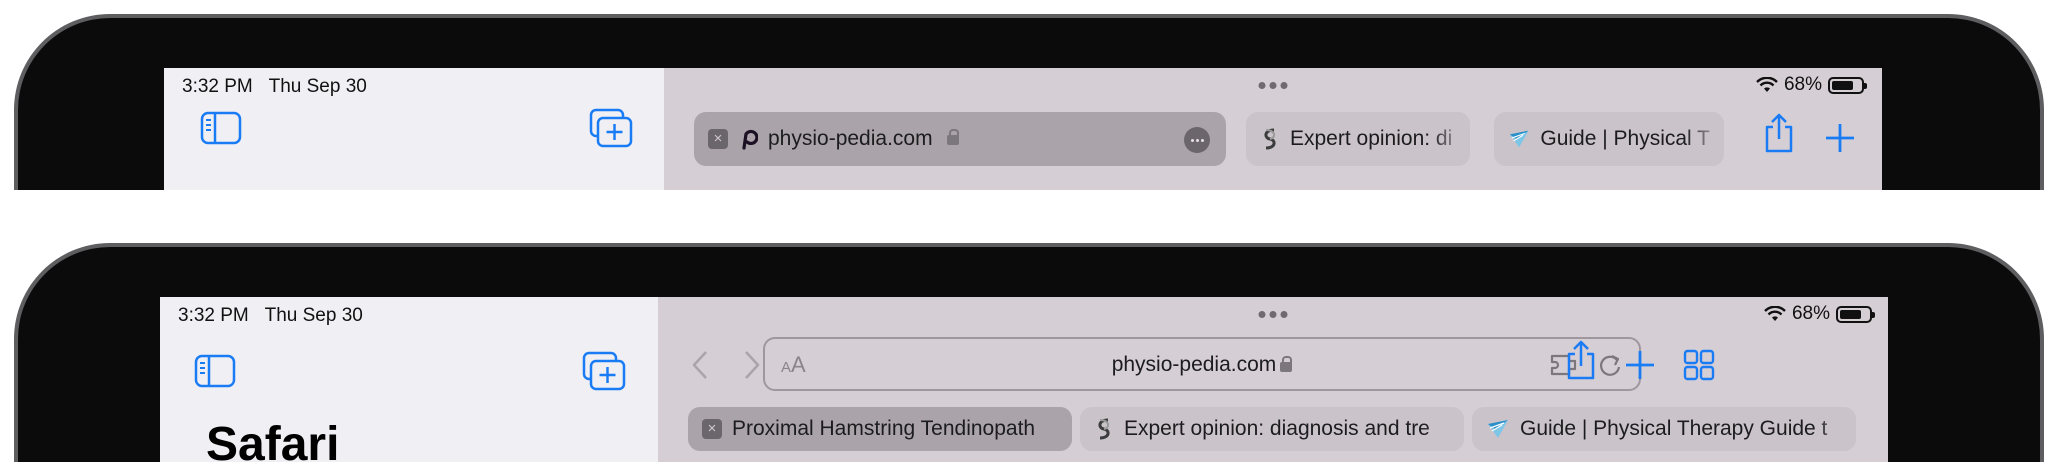 This screenshot has height=462, width=2048. I want to click on address-url: physio-pedia.com, so click(1202, 365).